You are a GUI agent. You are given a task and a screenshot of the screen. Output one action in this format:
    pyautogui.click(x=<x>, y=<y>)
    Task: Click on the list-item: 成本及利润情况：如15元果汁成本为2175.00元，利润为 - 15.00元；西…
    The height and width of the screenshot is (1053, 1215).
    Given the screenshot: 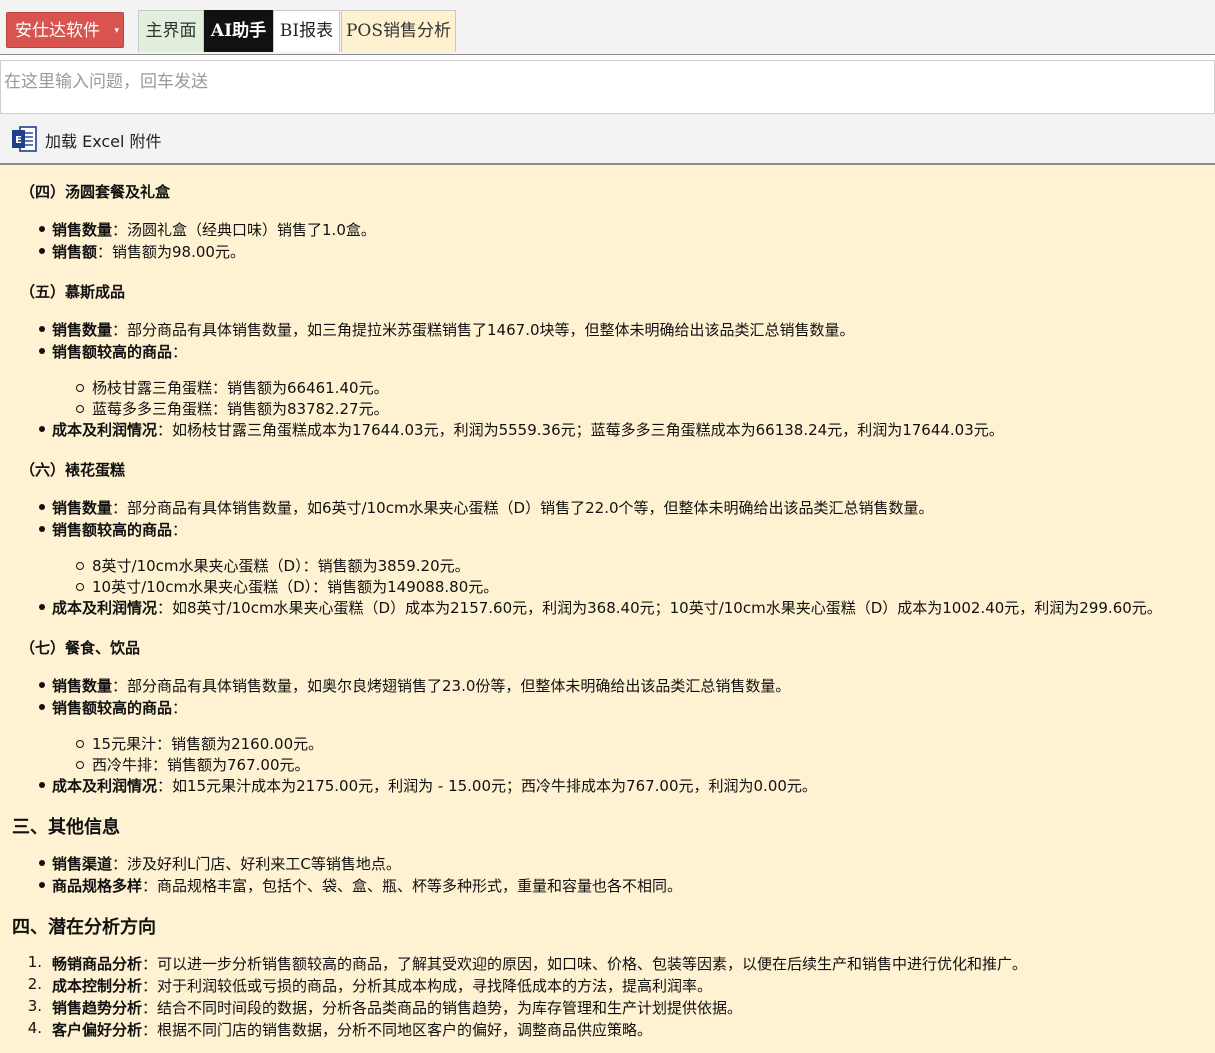 What is the action you would take?
    pyautogui.click(x=434, y=786)
    